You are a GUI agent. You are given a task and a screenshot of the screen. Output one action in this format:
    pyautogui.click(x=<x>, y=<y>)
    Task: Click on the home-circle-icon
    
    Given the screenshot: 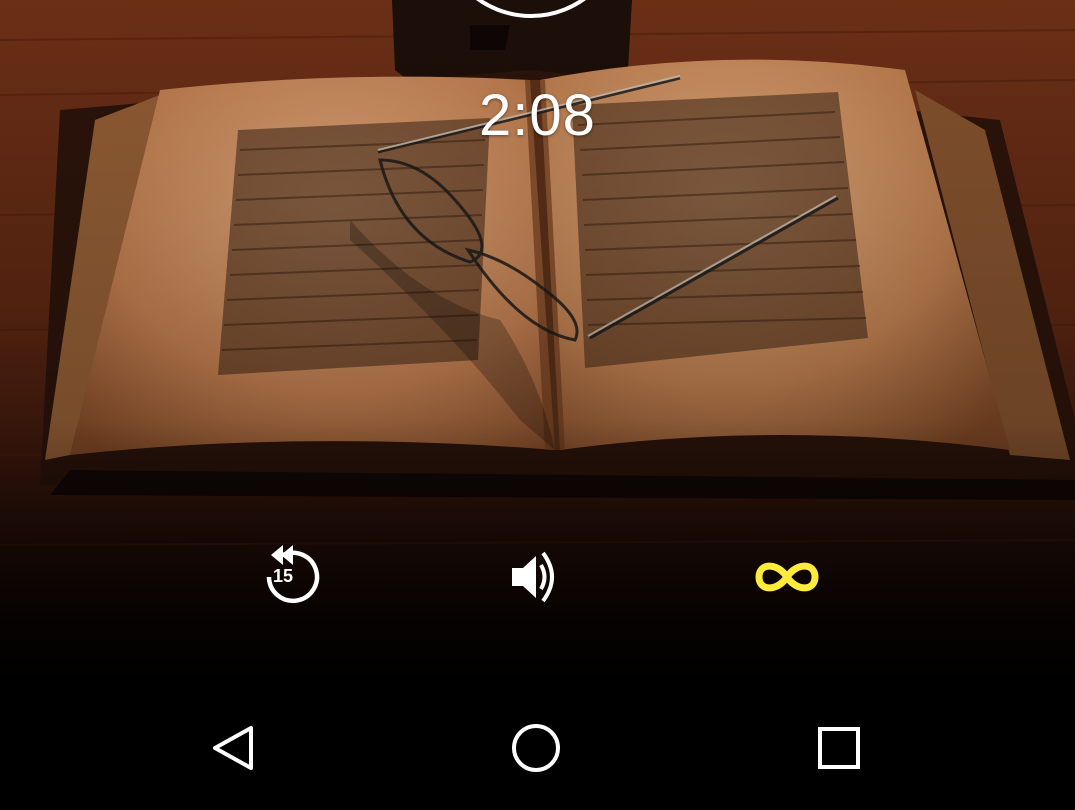 What is the action you would take?
    pyautogui.click(x=536, y=748)
    